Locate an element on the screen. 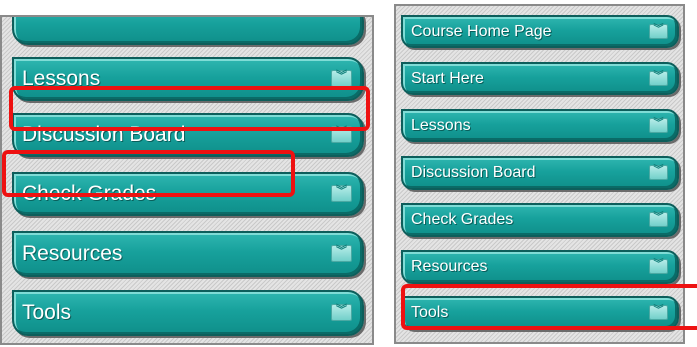 The height and width of the screenshot is (347, 697). menu-item-label: Course Home Page is located at coordinates (481, 31).